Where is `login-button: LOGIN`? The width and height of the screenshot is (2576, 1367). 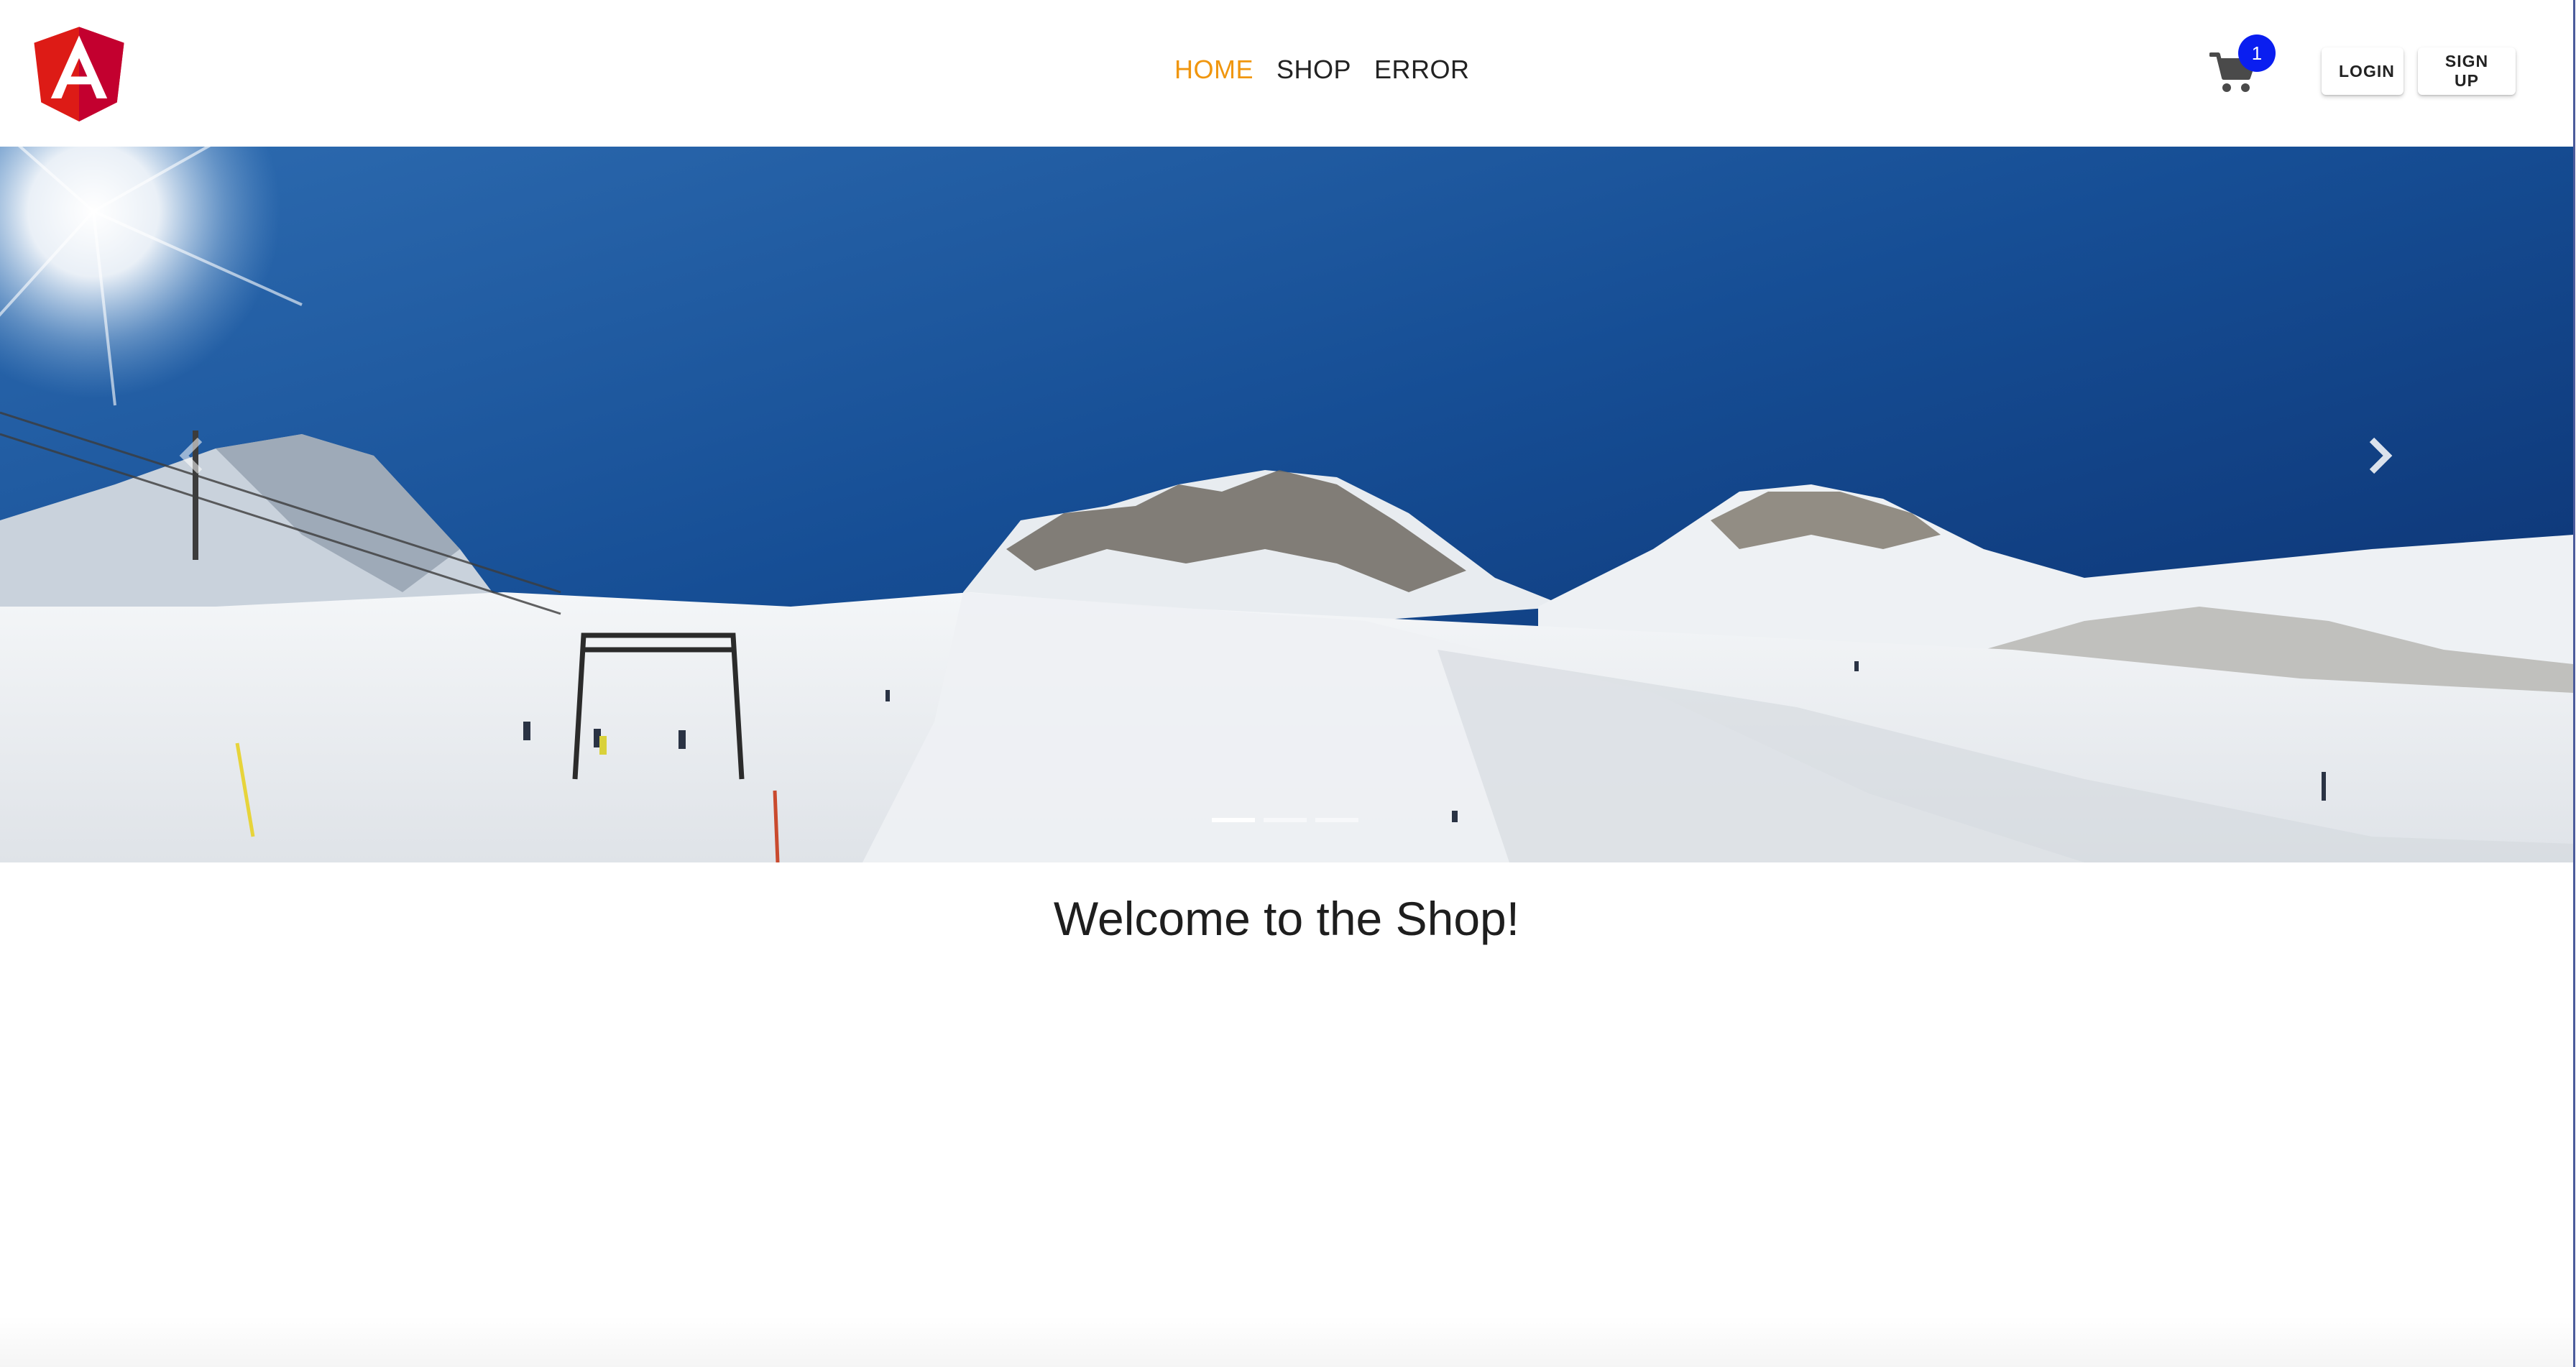 login-button: LOGIN is located at coordinates (2363, 71).